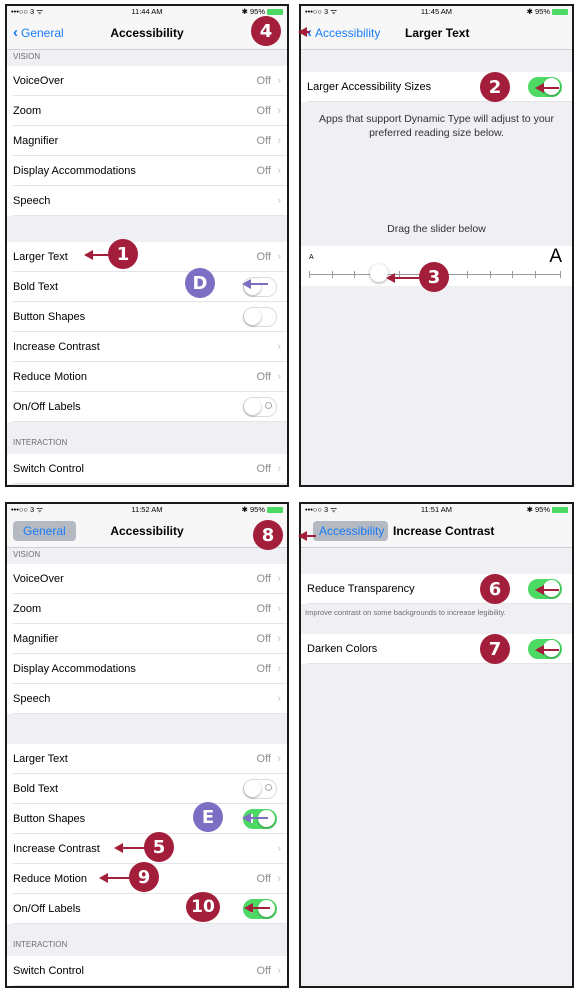 The image size is (578, 990). What do you see at coordinates (369, 87) in the screenshot?
I see `row-label: Larger Accessibility Sizes` at bounding box center [369, 87].